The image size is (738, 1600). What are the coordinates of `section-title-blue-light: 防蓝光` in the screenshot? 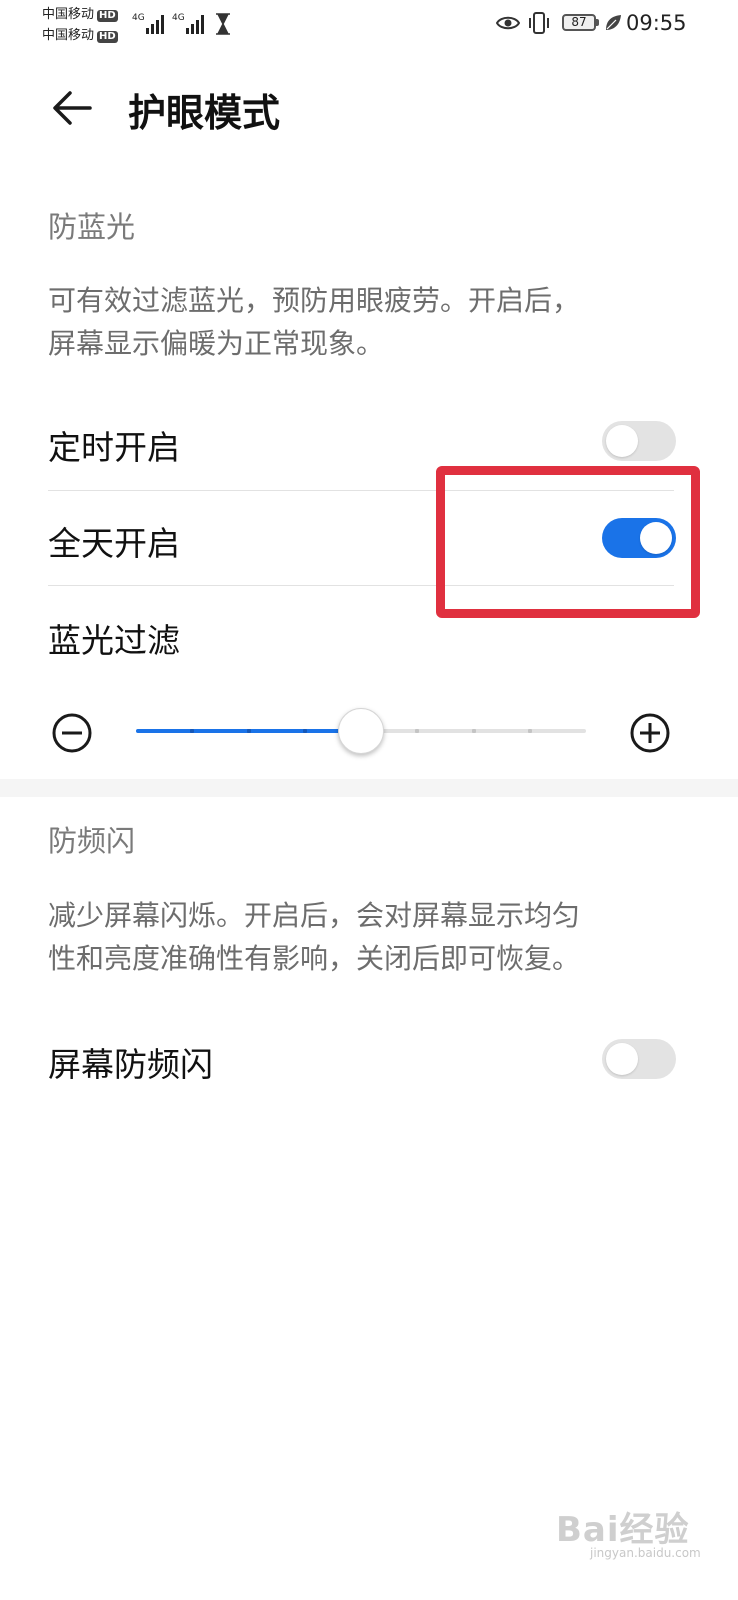 It's located at (92, 227).